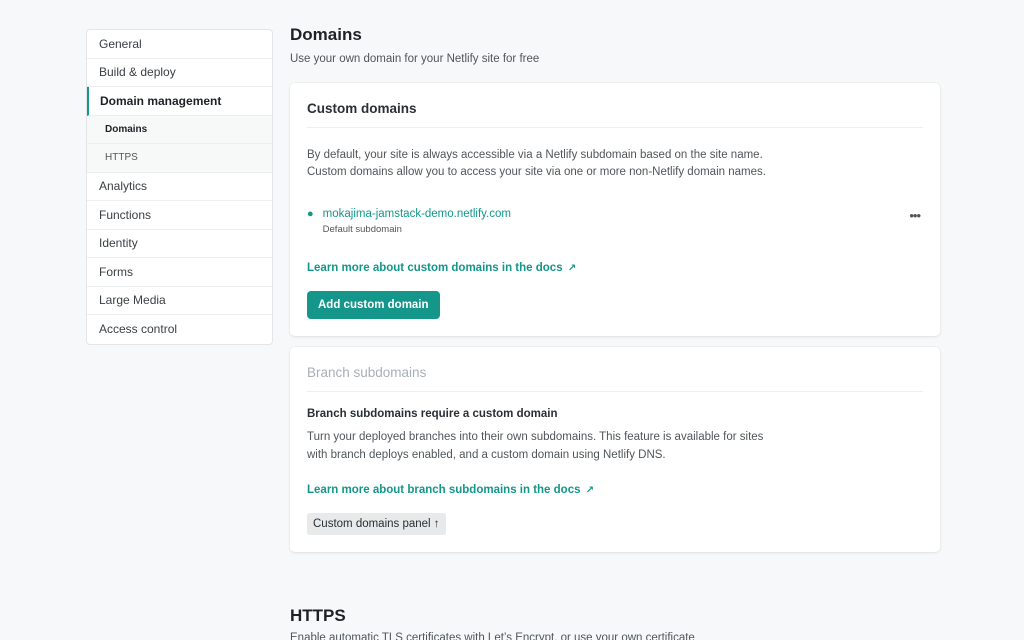 The width and height of the screenshot is (1024, 640). What do you see at coordinates (179, 244) in the screenshot?
I see `sidebar-item-identity: Identity` at bounding box center [179, 244].